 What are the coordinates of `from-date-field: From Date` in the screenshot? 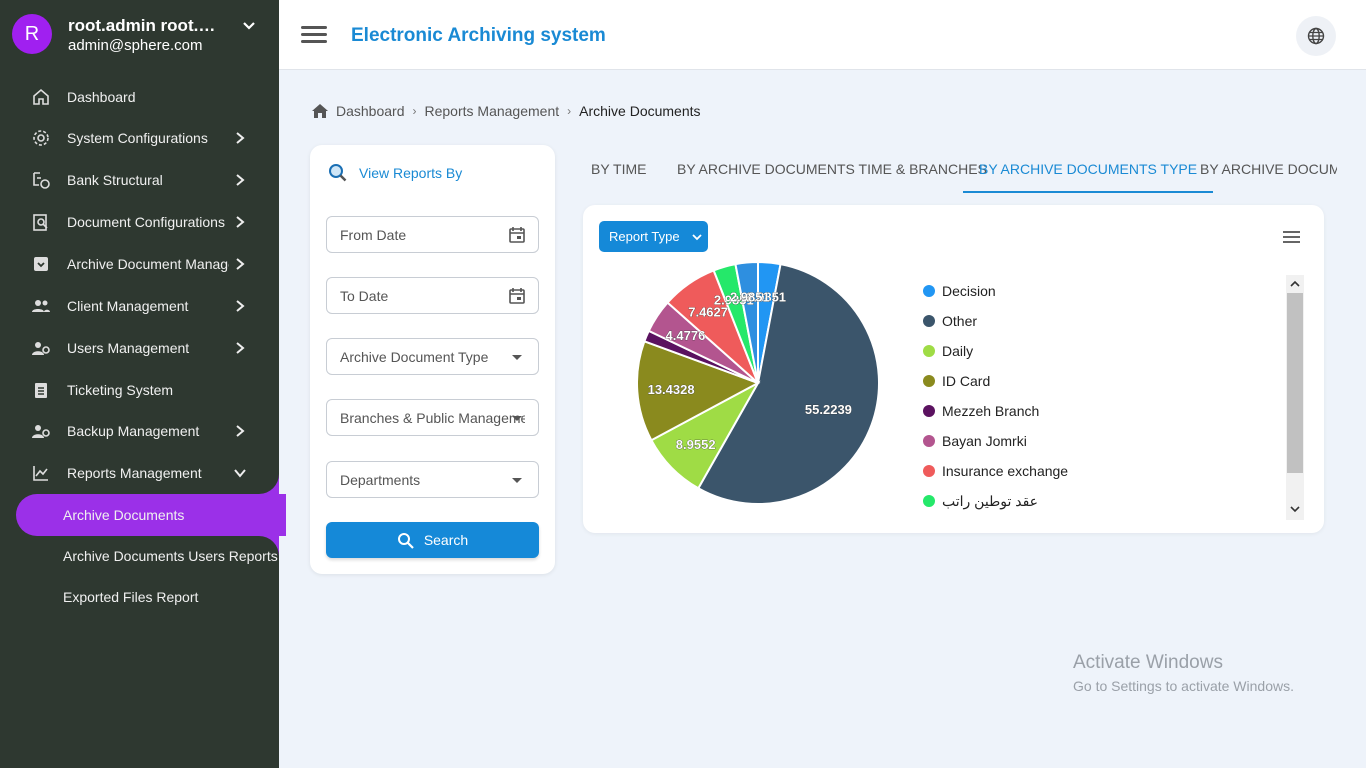 It's located at (432, 234).